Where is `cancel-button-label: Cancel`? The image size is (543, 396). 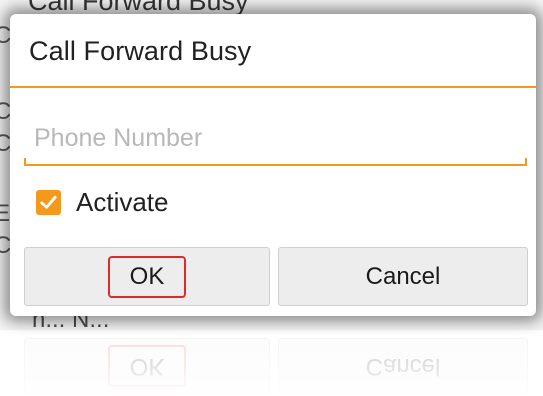
cancel-button-label: Cancel is located at coordinates (403, 276).